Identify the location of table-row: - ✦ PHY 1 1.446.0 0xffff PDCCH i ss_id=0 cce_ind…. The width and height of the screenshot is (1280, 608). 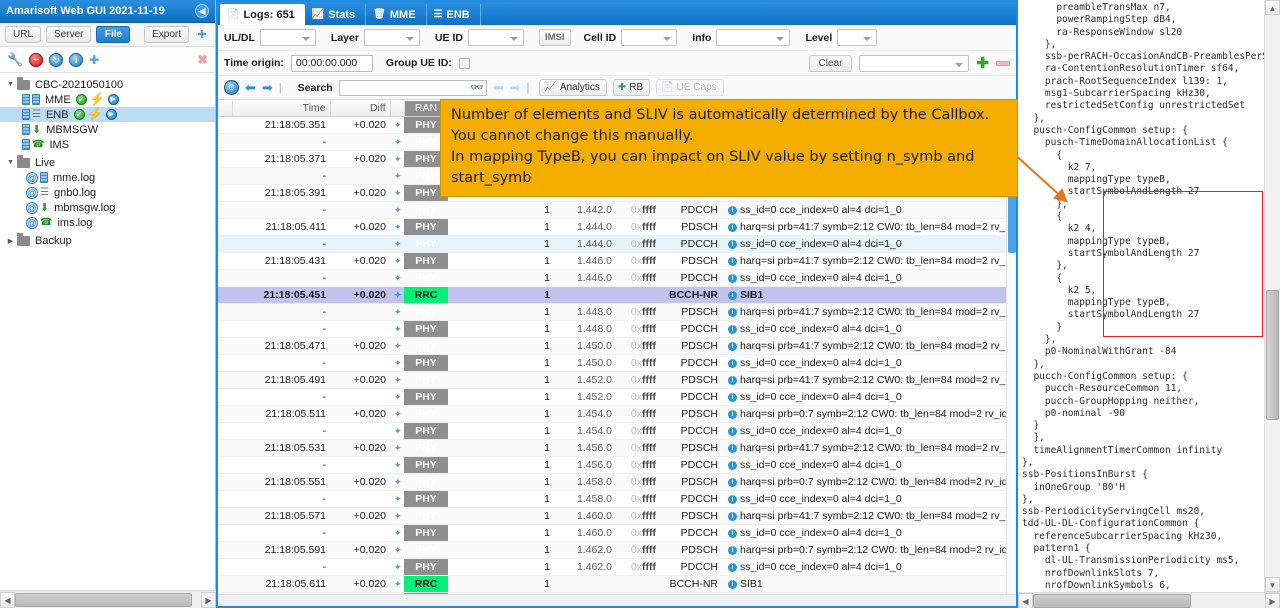
(613, 278).